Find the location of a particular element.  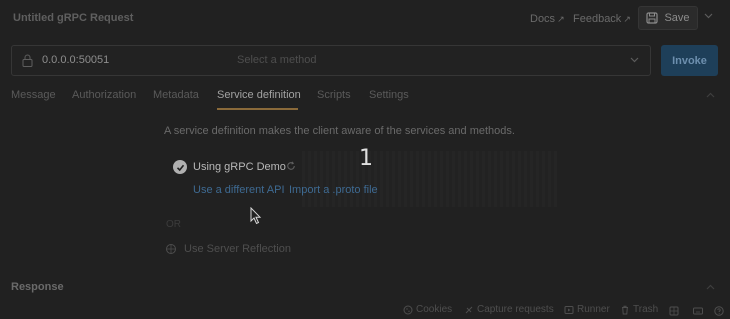

method-select: Select a method is located at coordinates (277, 60).